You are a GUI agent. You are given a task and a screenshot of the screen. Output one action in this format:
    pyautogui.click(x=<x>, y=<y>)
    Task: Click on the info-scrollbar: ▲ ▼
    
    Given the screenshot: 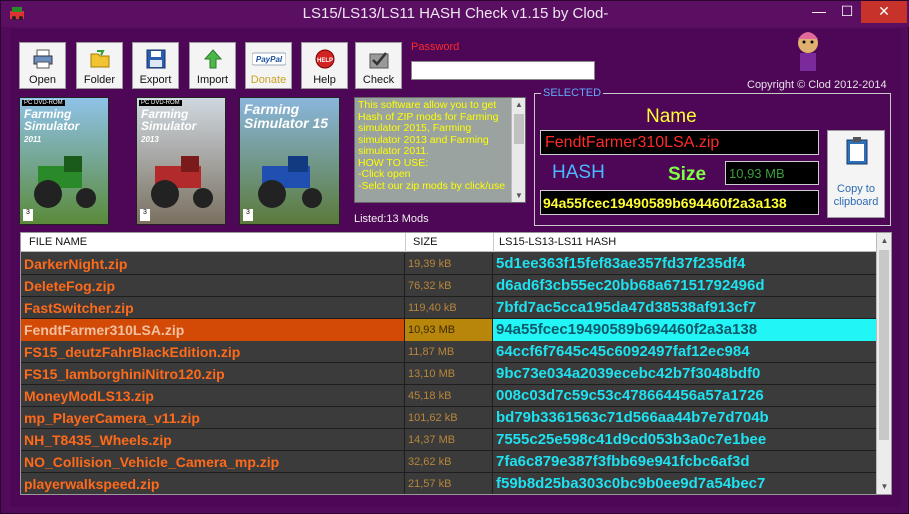 What is the action you would take?
    pyautogui.click(x=518, y=150)
    